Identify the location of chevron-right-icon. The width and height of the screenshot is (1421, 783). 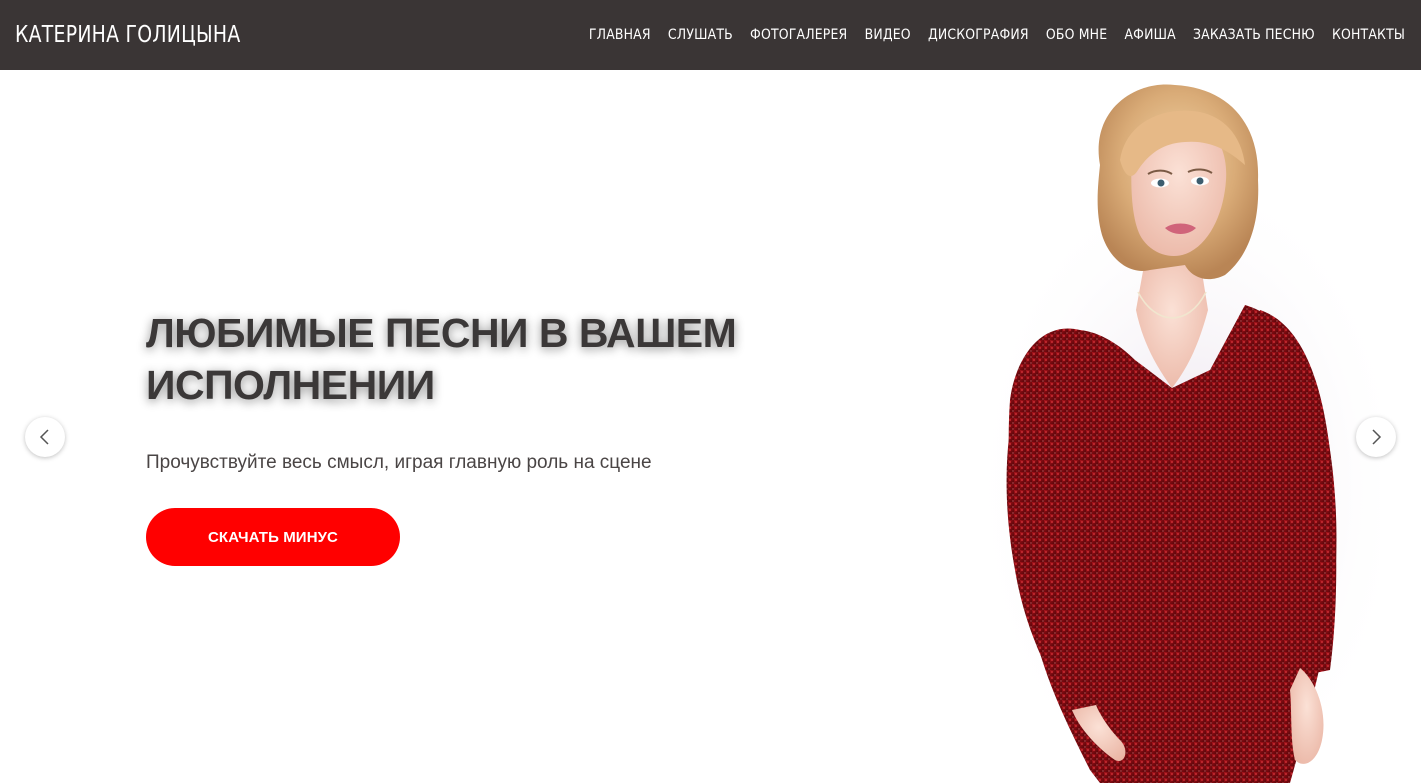
(1377, 437).